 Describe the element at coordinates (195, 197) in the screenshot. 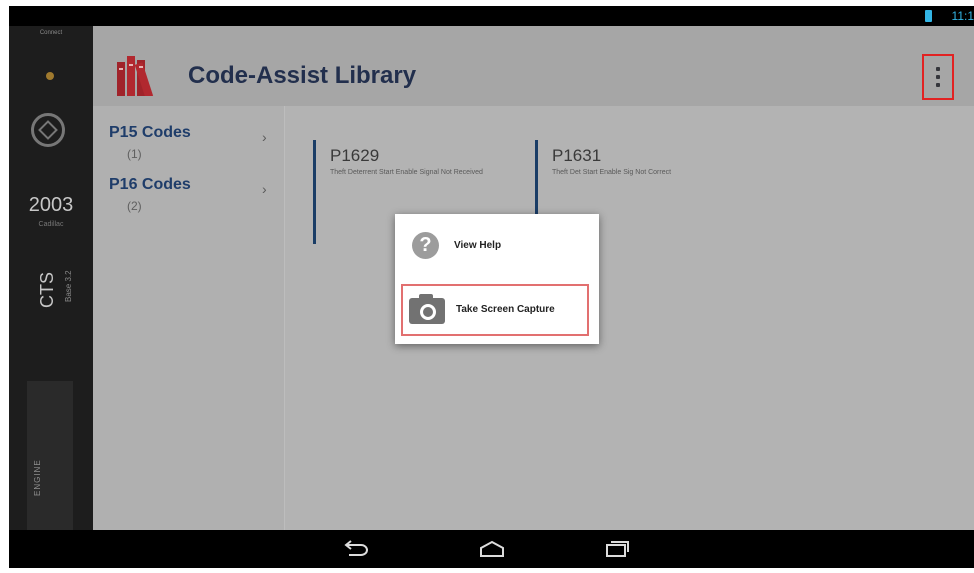

I see `code-group-item-p16: P16 Codes (2) ›` at that location.